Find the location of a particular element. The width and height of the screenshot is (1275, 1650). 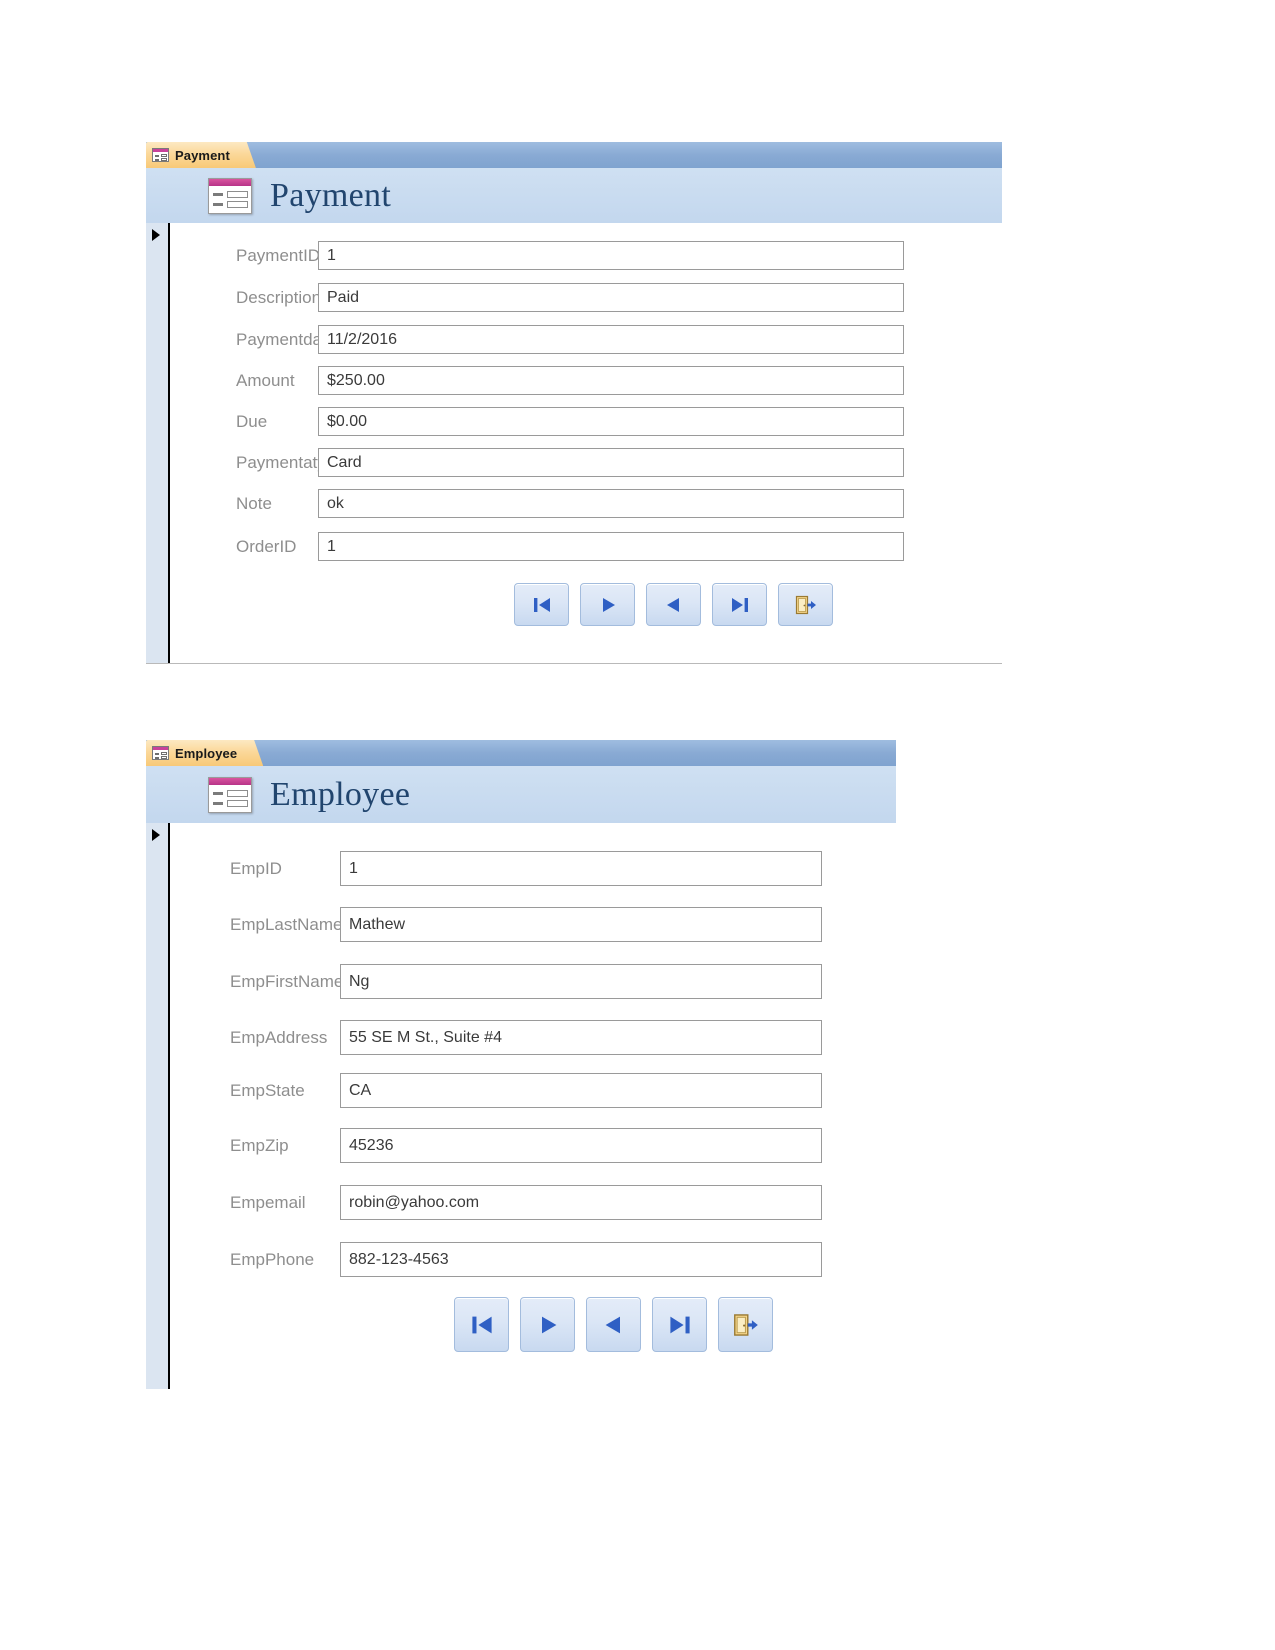

field-input-orderid: 1 is located at coordinates (611, 546).